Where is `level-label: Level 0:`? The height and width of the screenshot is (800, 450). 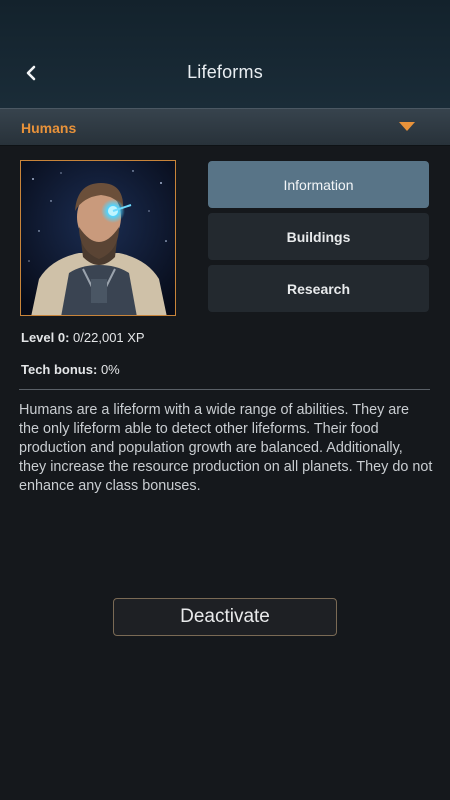 level-label: Level 0: is located at coordinates (45, 337).